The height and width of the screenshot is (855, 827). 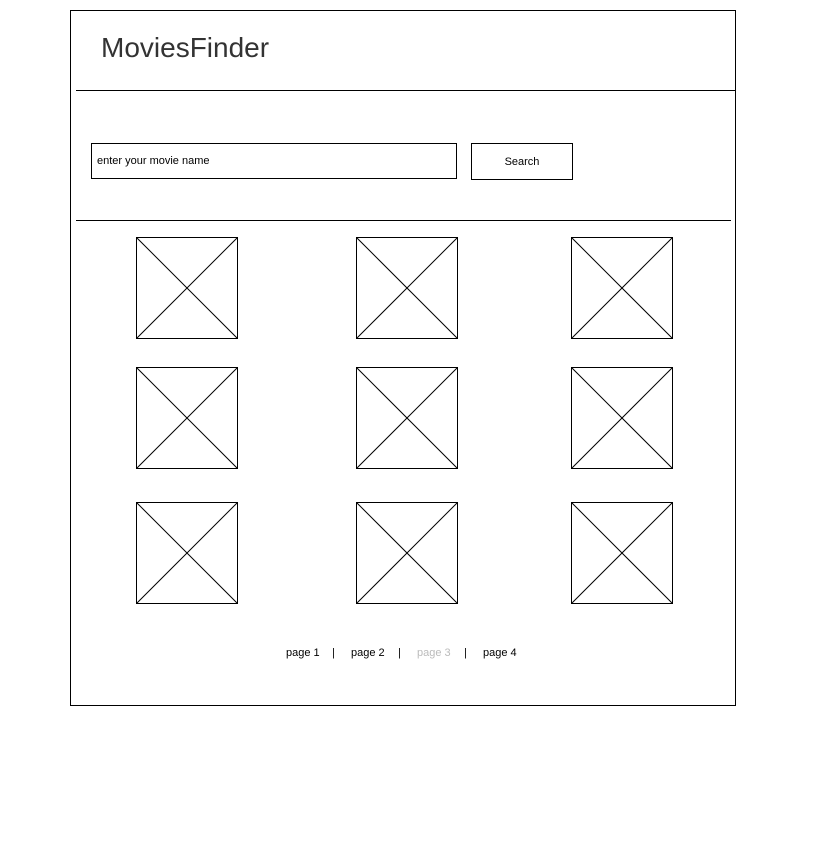 I want to click on page-link-4: page 4, so click(x=500, y=653).